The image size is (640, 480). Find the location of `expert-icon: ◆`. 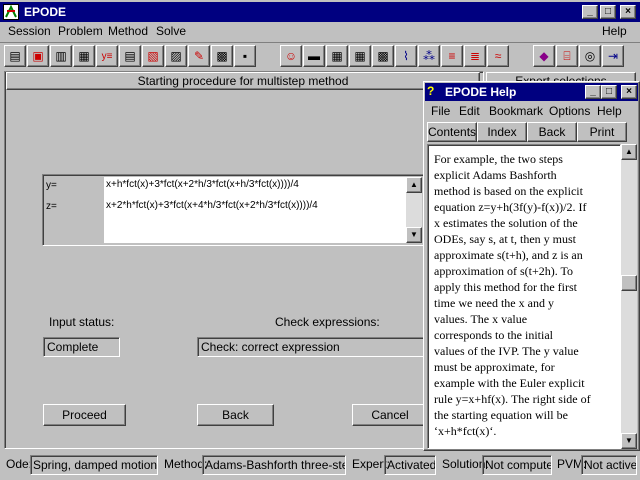

expert-icon: ◆ is located at coordinates (544, 56).